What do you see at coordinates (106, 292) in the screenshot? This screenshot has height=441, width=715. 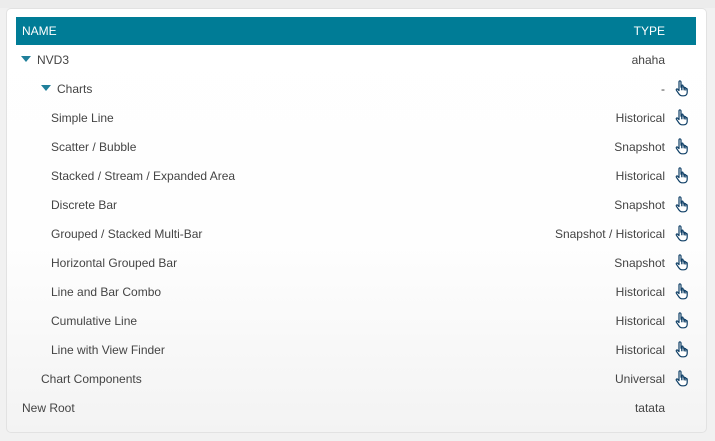 I see `row-label: Line and Bar Combo` at bounding box center [106, 292].